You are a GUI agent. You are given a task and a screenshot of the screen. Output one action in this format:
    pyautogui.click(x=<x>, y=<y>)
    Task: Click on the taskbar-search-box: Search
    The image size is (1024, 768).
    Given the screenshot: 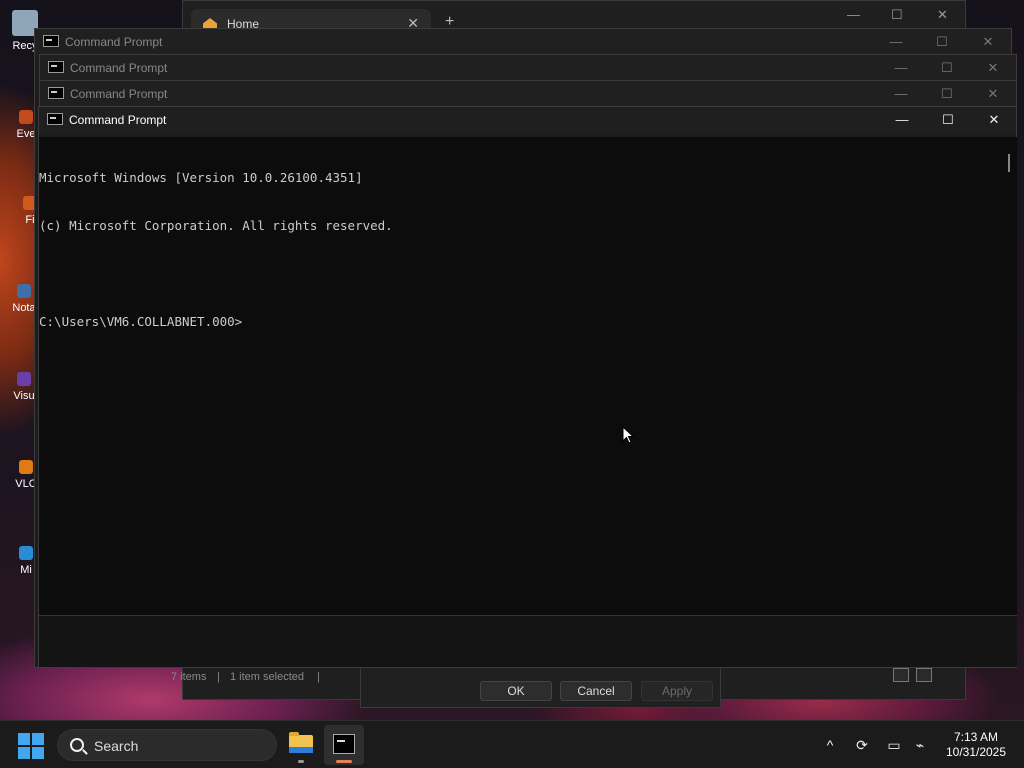 What is the action you would take?
    pyautogui.click(x=167, y=745)
    